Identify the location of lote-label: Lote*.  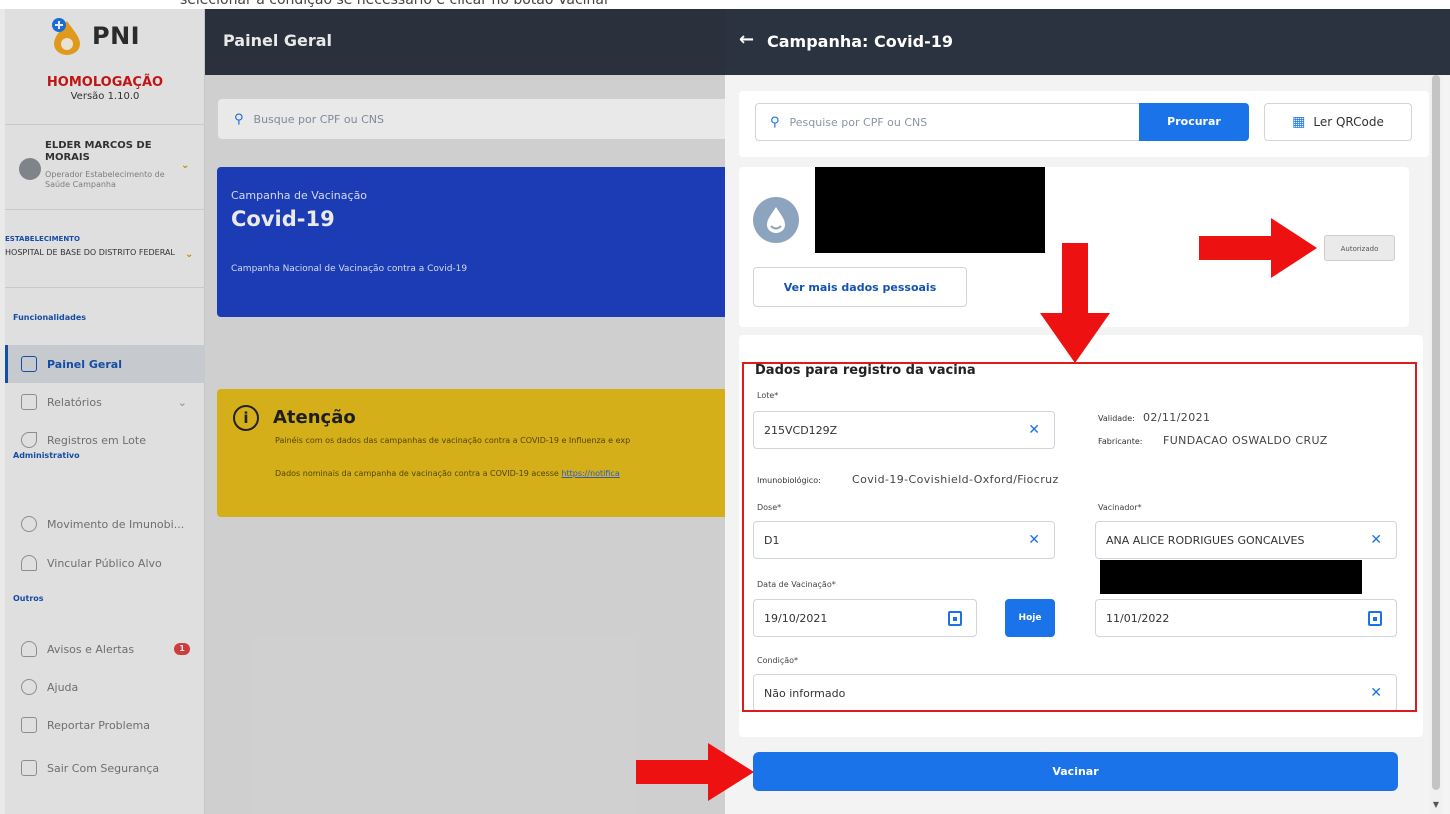
(768, 395).